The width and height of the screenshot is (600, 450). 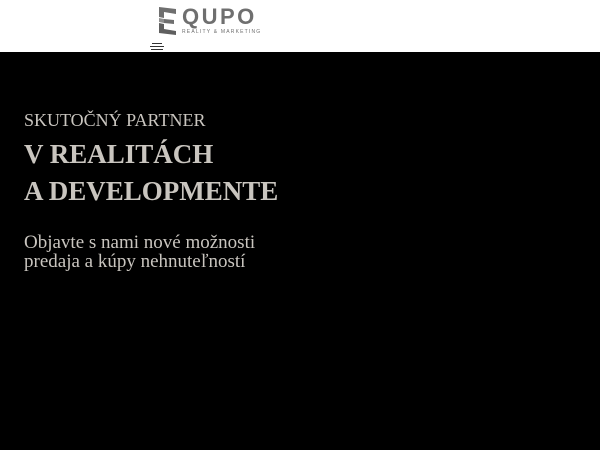 What do you see at coordinates (119, 154) in the screenshot?
I see `hero-headline-line-1: V REALITÁCH` at bounding box center [119, 154].